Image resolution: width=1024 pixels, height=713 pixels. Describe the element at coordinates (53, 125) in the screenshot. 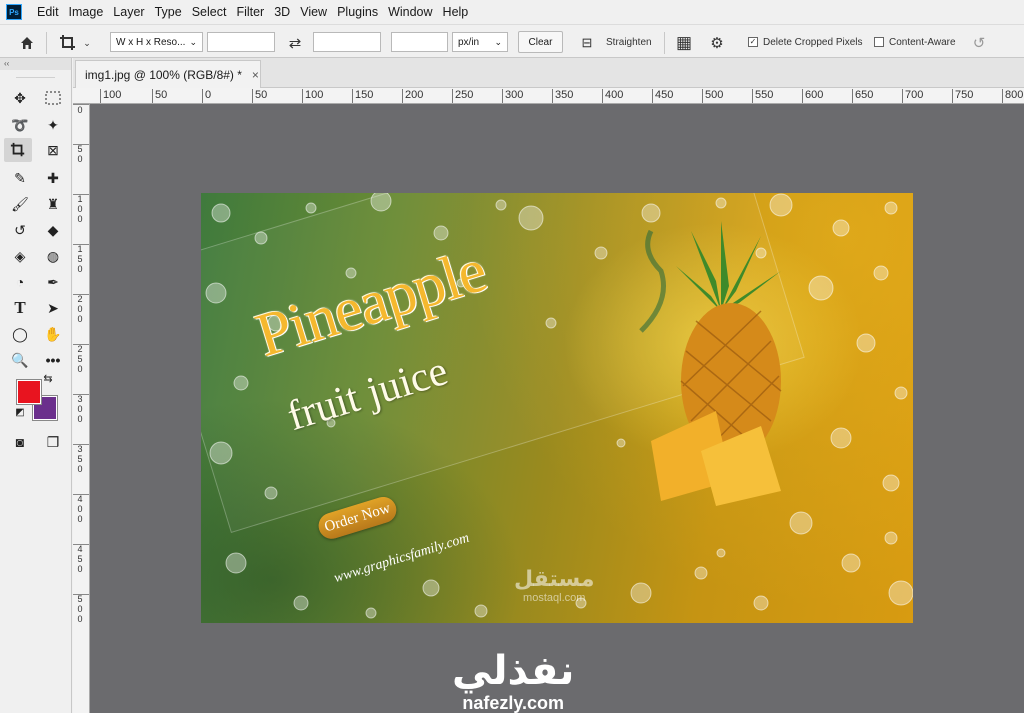

I see `magic-wand-icon: ✦` at that location.